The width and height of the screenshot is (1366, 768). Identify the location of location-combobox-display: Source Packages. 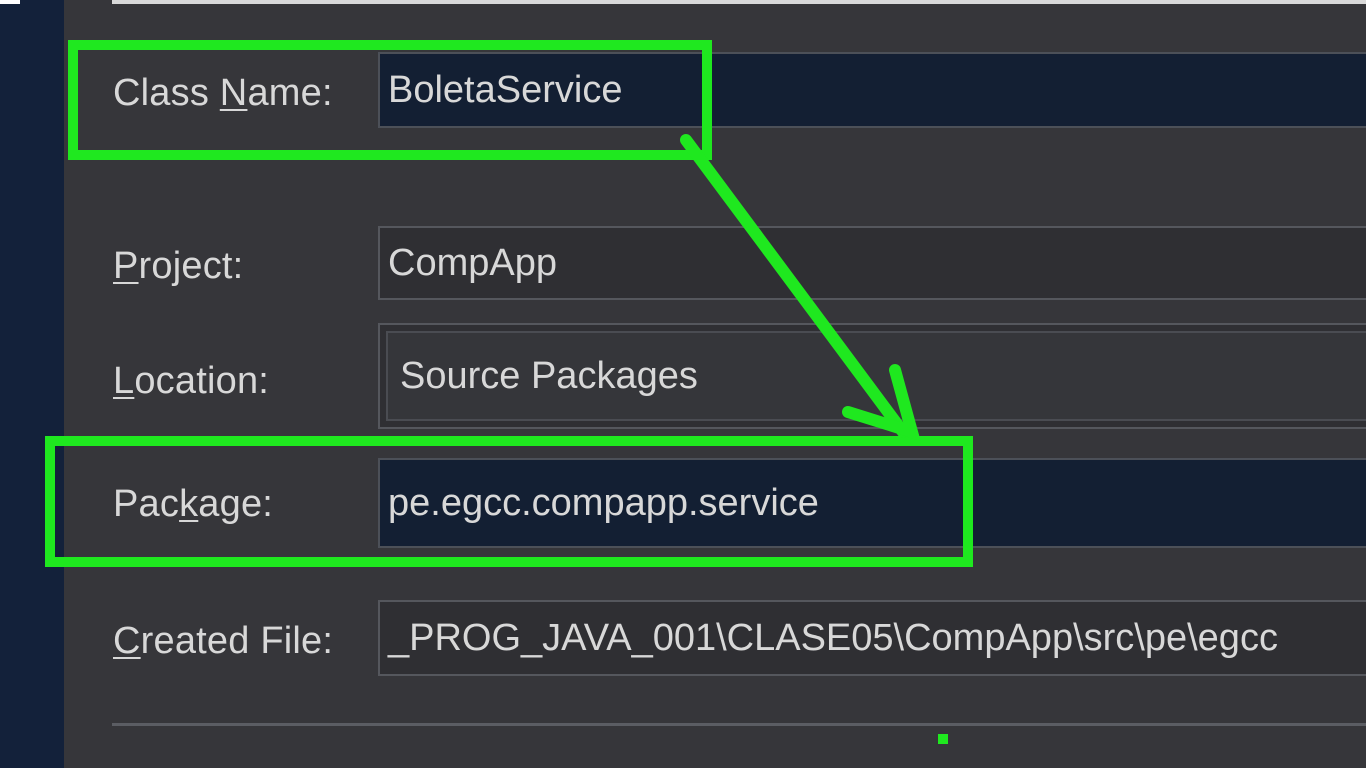
(876, 376).